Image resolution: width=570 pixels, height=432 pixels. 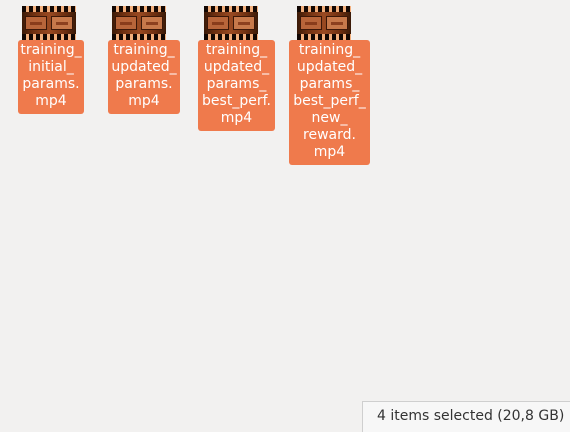 What do you see at coordinates (466, 416) in the screenshot?
I see `selection-status-bar: 4 items selected (20,8 GB)` at bounding box center [466, 416].